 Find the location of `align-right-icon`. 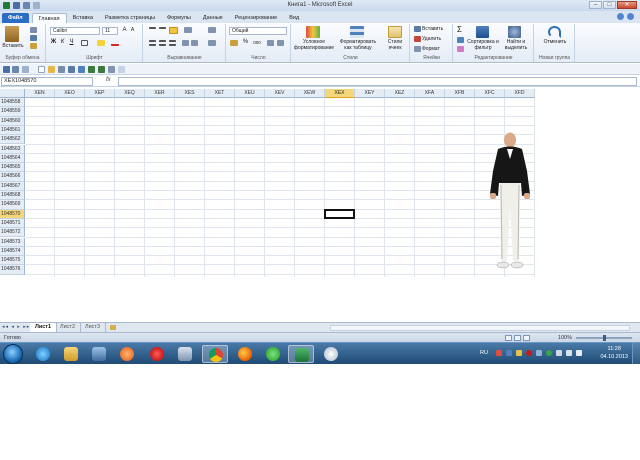

align-right-icon is located at coordinates (172, 43).